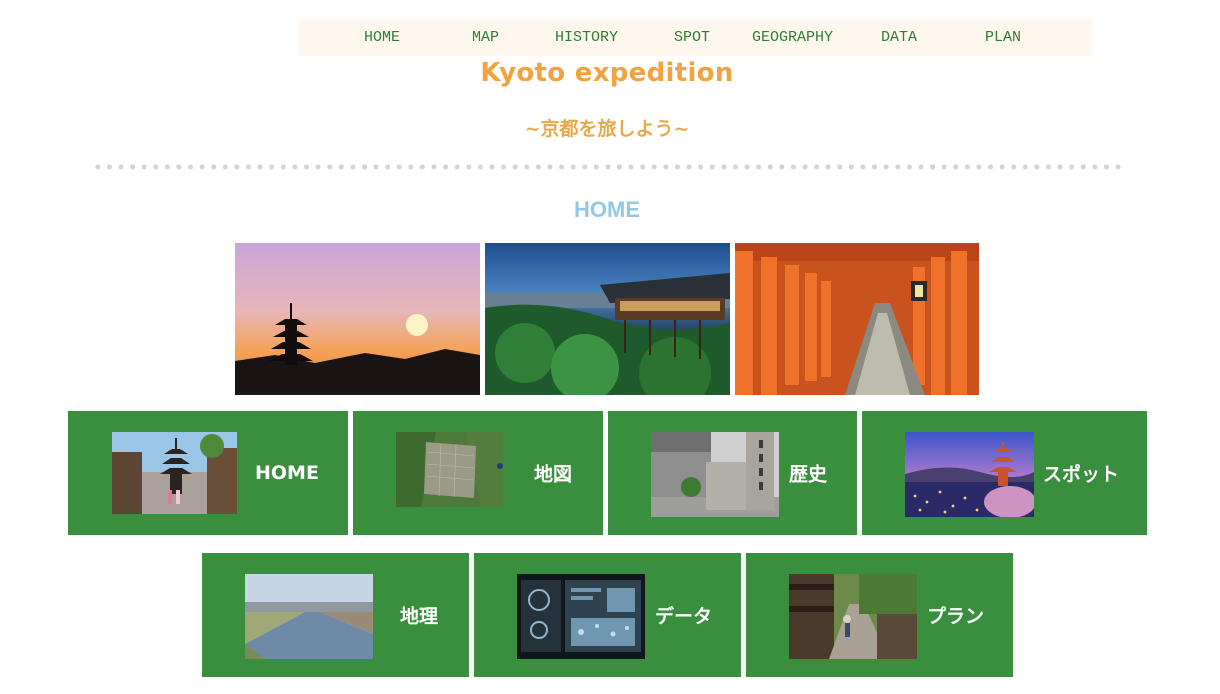 The width and height of the screenshot is (1220, 694). What do you see at coordinates (692, 37) in the screenshot?
I see `nav-link-spot: SPOT` at bounding box center [692, 37].